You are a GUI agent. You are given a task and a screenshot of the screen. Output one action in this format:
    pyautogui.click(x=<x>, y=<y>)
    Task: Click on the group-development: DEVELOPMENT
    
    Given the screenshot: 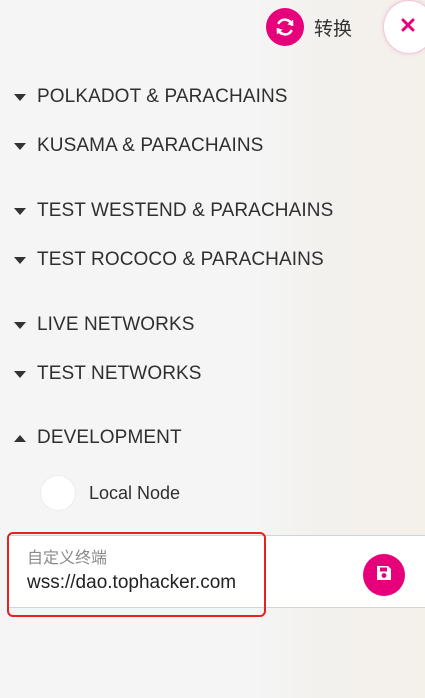 What is the action you would take?
    pyautogui.click(x=98, y=438)
    